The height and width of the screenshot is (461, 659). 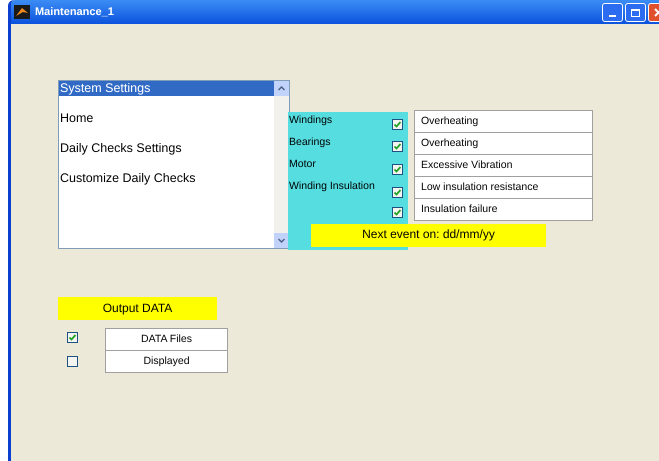 What do you see at coordinates (310, 120) in the screenshot?
I see `component-label: Windings` at bounding box center [310, 120].